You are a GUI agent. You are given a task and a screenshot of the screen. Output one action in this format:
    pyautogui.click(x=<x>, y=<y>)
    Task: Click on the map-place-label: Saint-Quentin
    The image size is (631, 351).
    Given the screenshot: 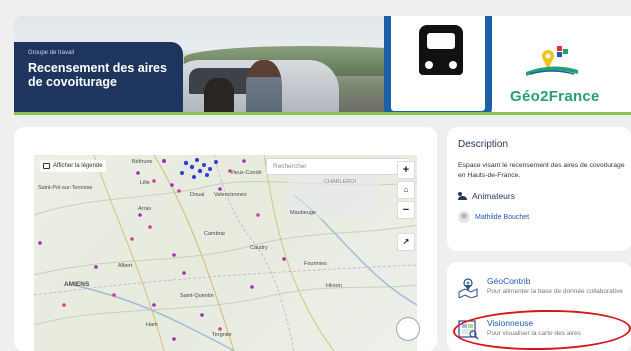 What is the action you would take?
    pyautogui.click(x=197, y=296)
    